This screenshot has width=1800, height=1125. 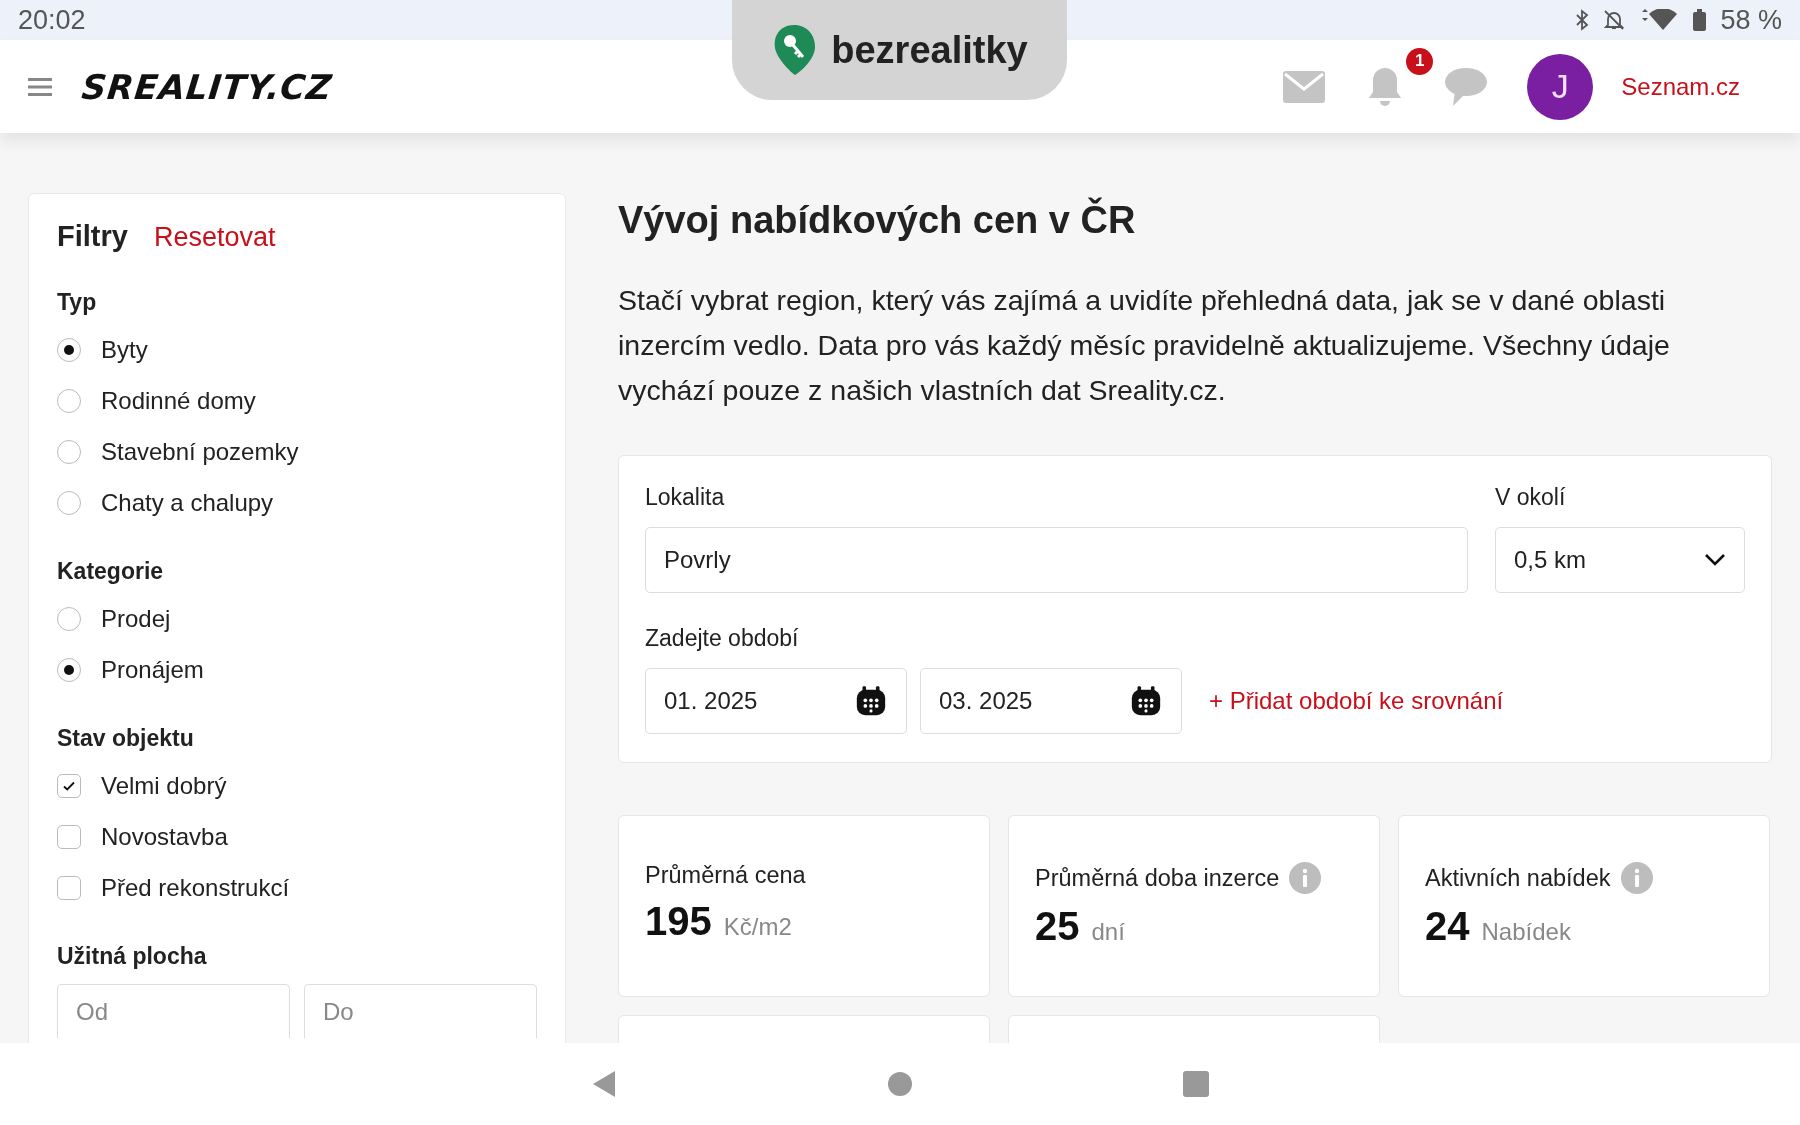 I want to click on home-icon, so click(x=900, y=1084).